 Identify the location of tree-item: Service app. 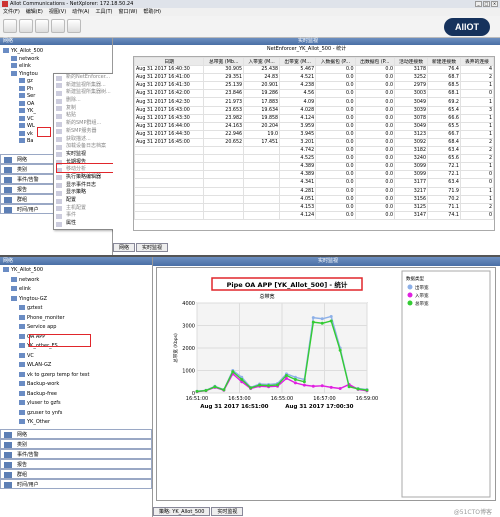
(76, 328).